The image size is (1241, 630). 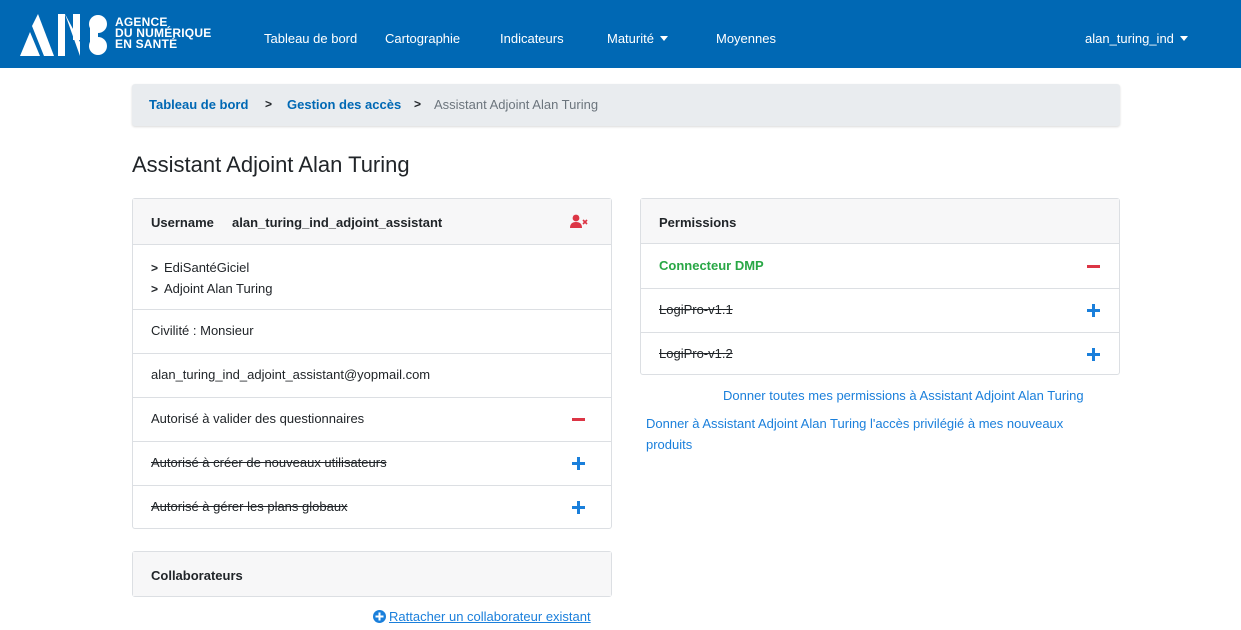 What do you see at coordinates (880, 310) in the screenshot?
I see `permission-row: LogiPro-v1.1` at bounding box center [880, 310].